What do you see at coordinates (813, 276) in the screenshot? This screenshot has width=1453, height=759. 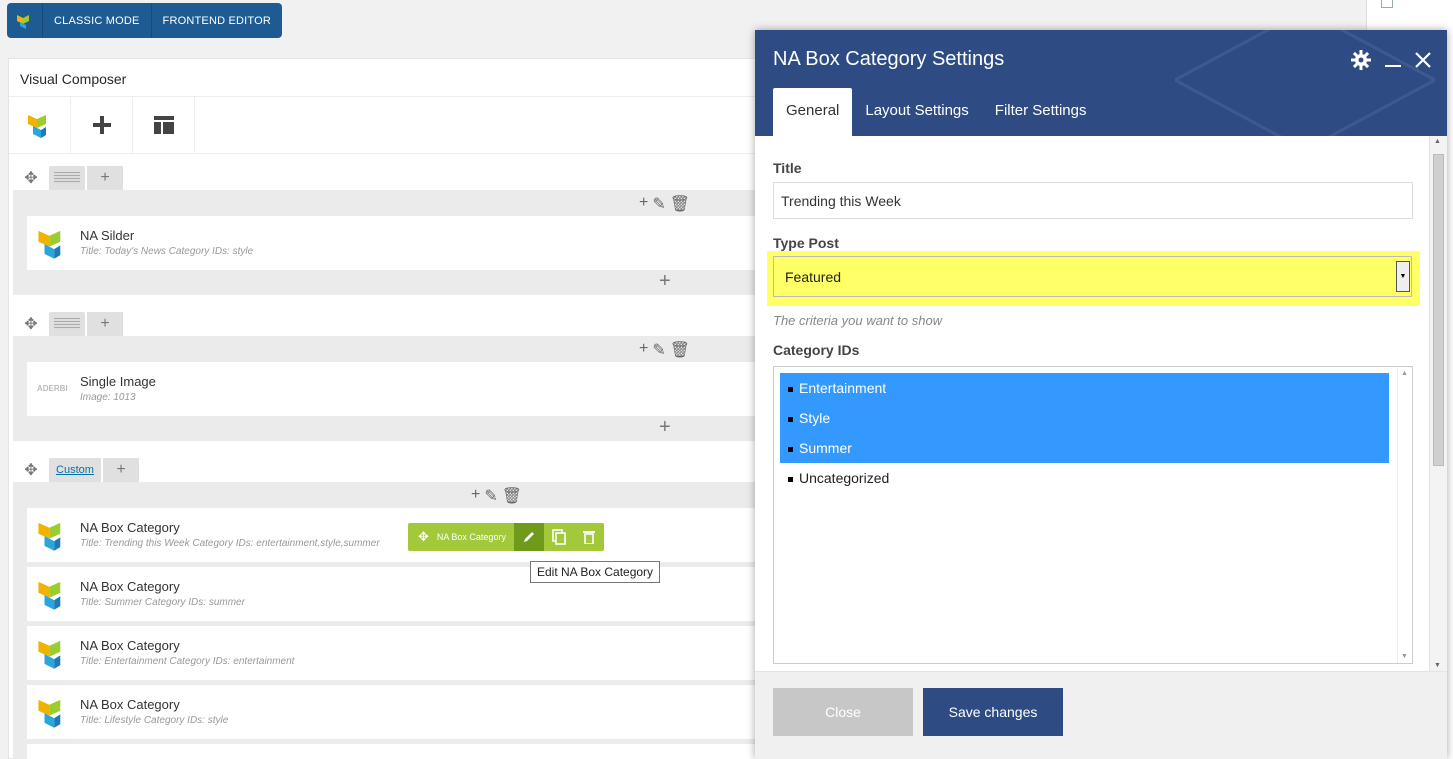 I see `type-post-value: Featured` at bounding box center [813, 276].